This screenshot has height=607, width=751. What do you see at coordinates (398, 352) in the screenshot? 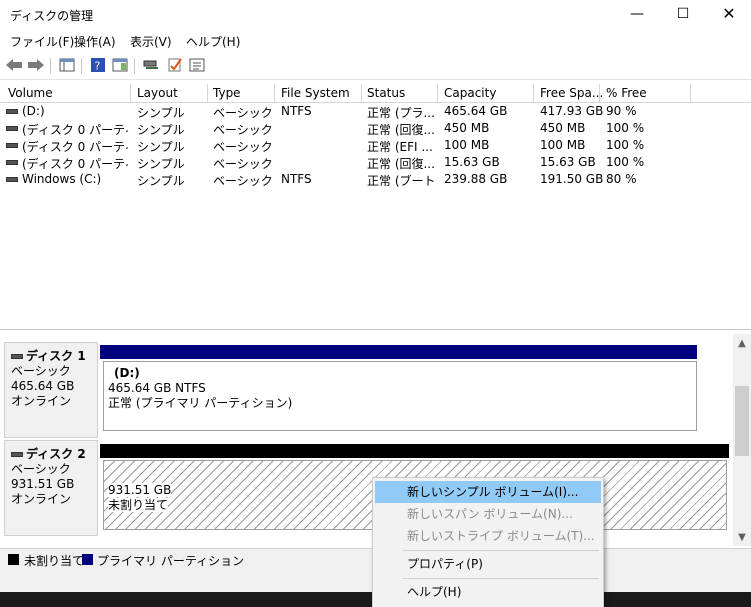
I see `primary-partition-bar` at bounding box center [398, 352].